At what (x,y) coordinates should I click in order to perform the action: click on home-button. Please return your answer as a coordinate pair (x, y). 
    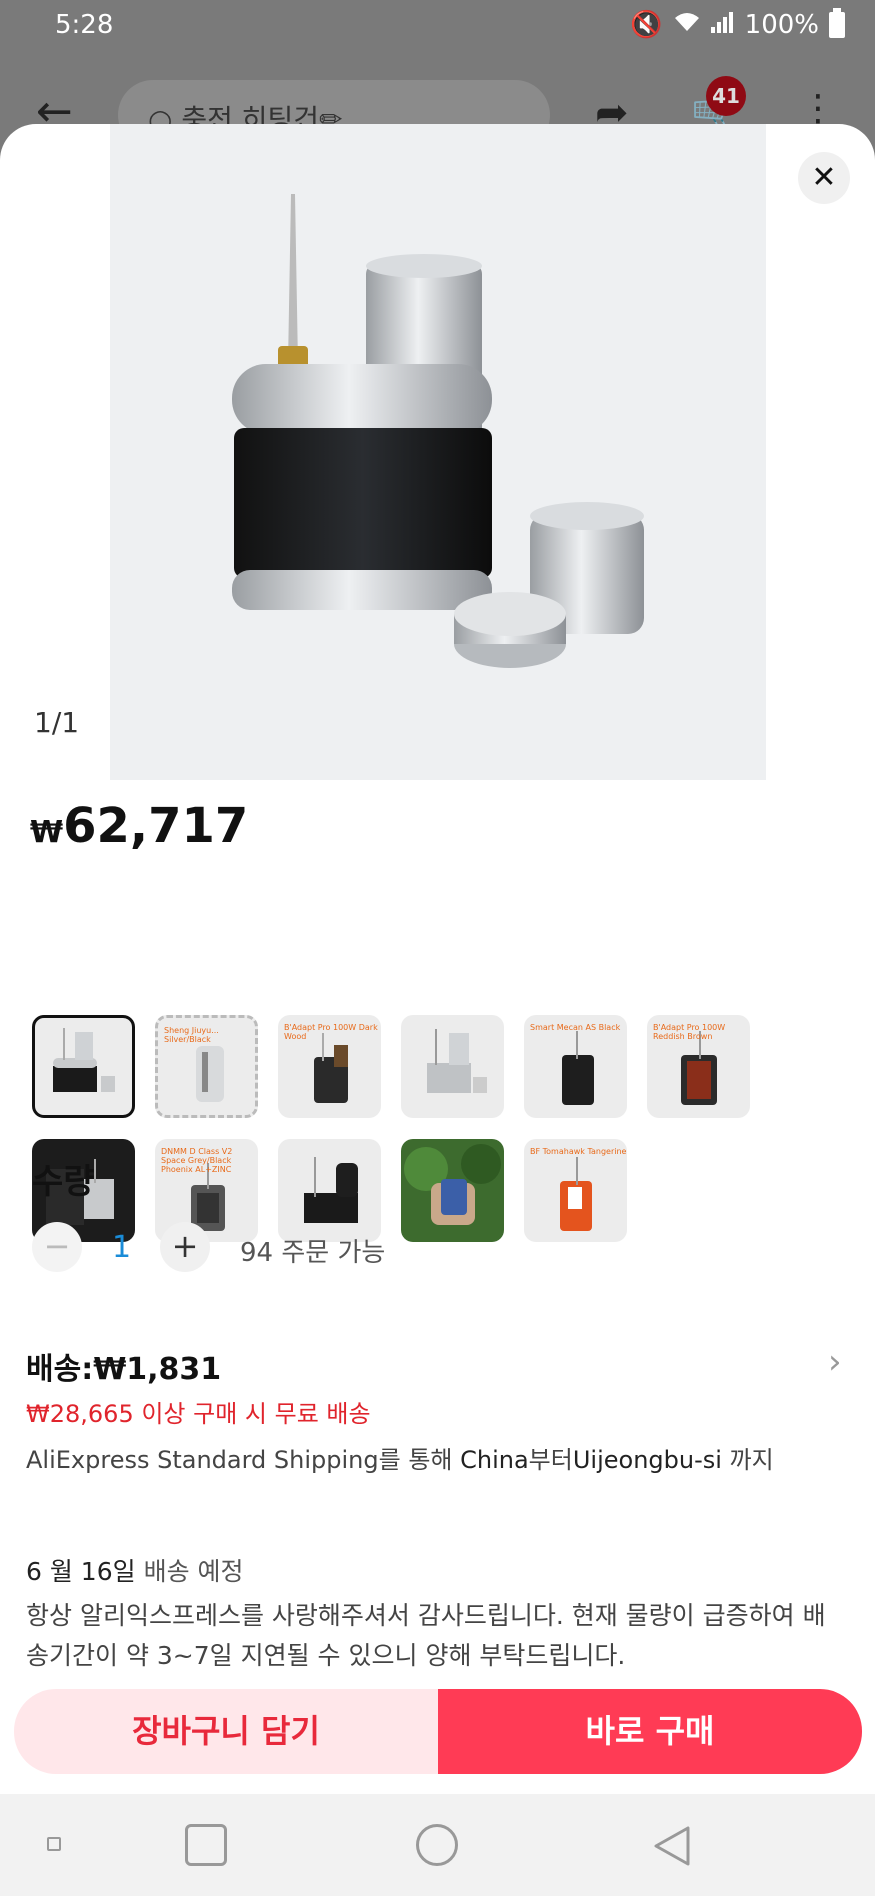
    Looking at the image, I should click on (437, 1845).